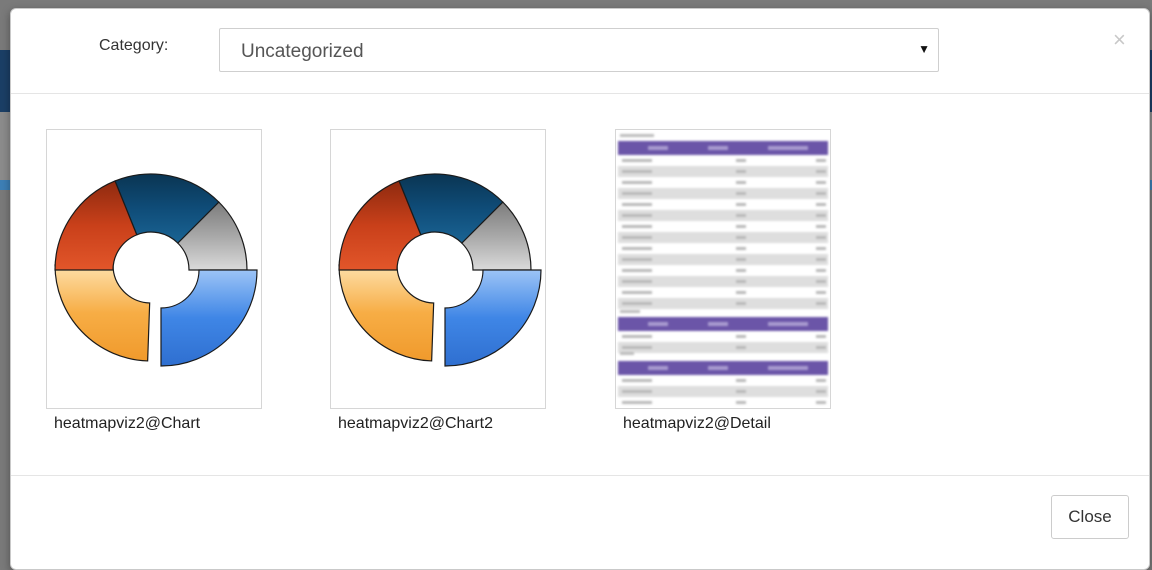  Describe the element at coordinates (102, 313) in the screenshot. I see `donut-slice-orange` at that location.